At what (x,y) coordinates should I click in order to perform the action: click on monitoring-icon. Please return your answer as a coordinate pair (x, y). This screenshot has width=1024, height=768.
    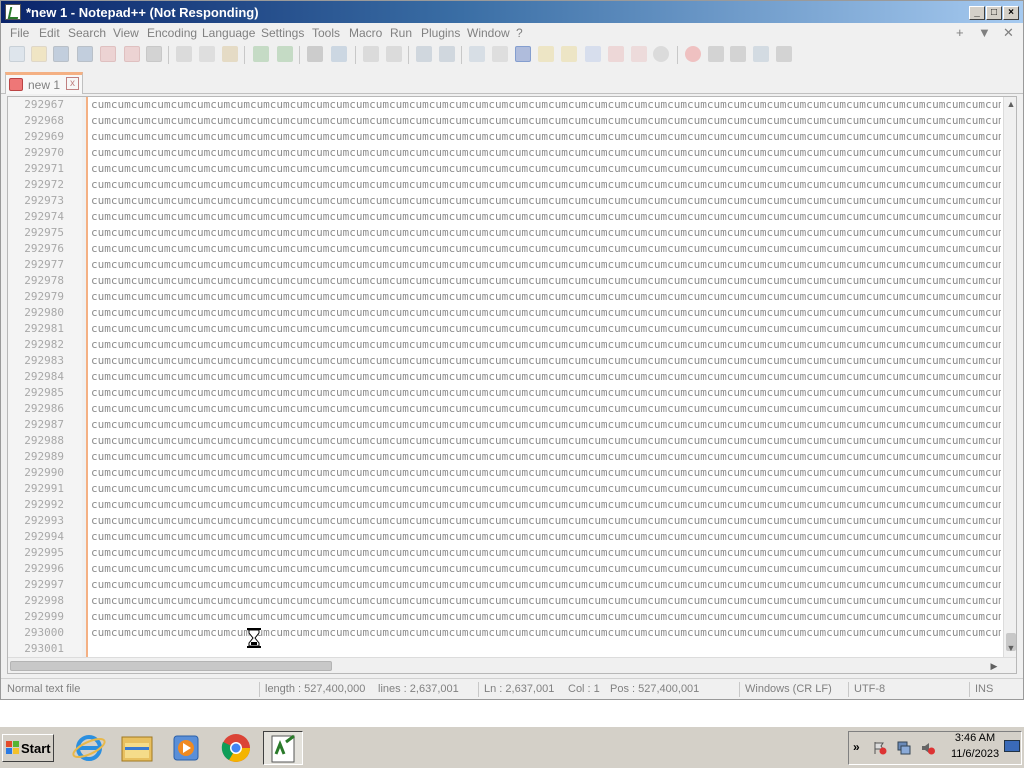
    Looking at the image, I should click on (616, 54).